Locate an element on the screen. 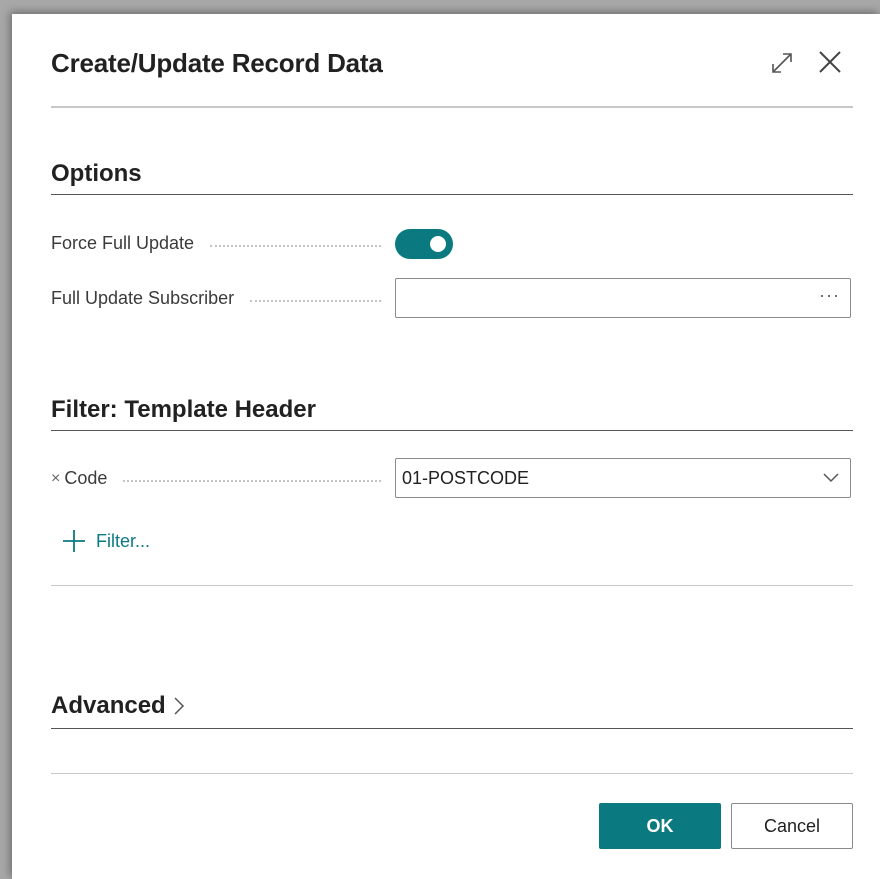 Image resolution: width=880 pixels, height=879 pixels. header-divider is located at coordinates (452, 107).